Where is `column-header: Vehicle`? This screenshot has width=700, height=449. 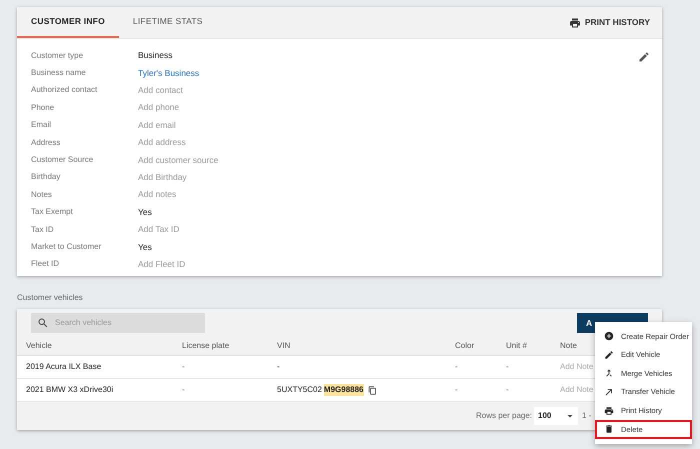 column-header: Vehicle is located at coordinates (39, 346).